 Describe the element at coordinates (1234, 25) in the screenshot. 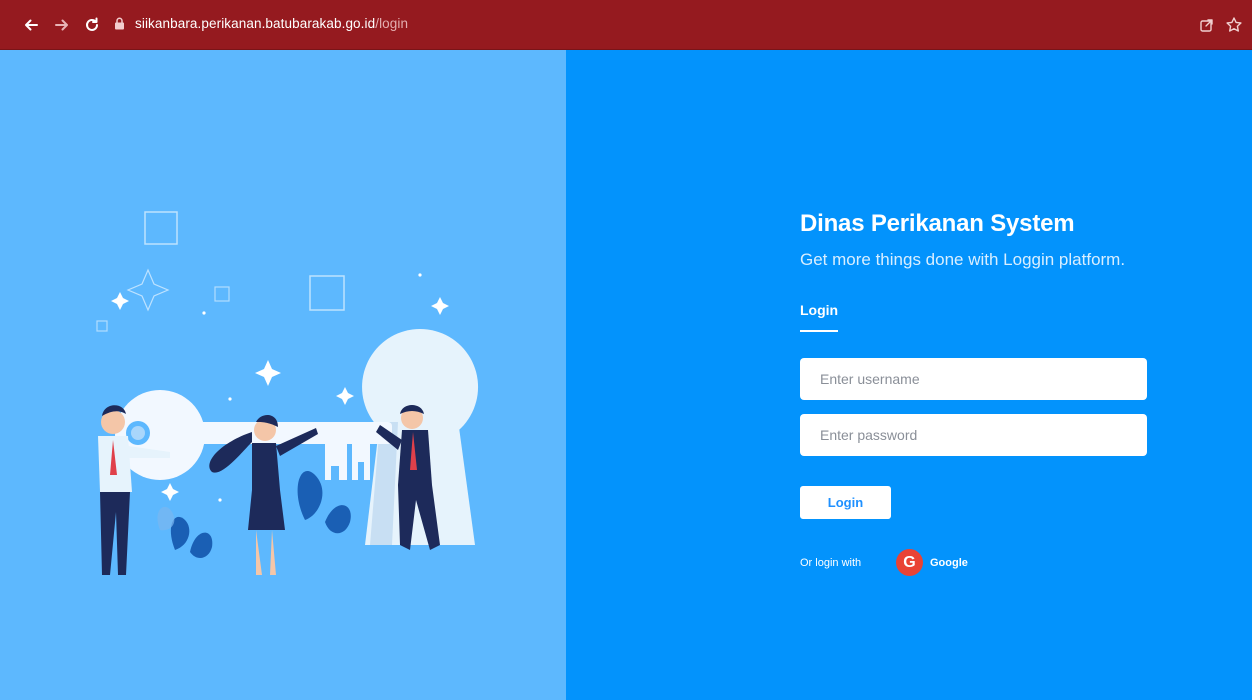

I see `star-icon` at that location.